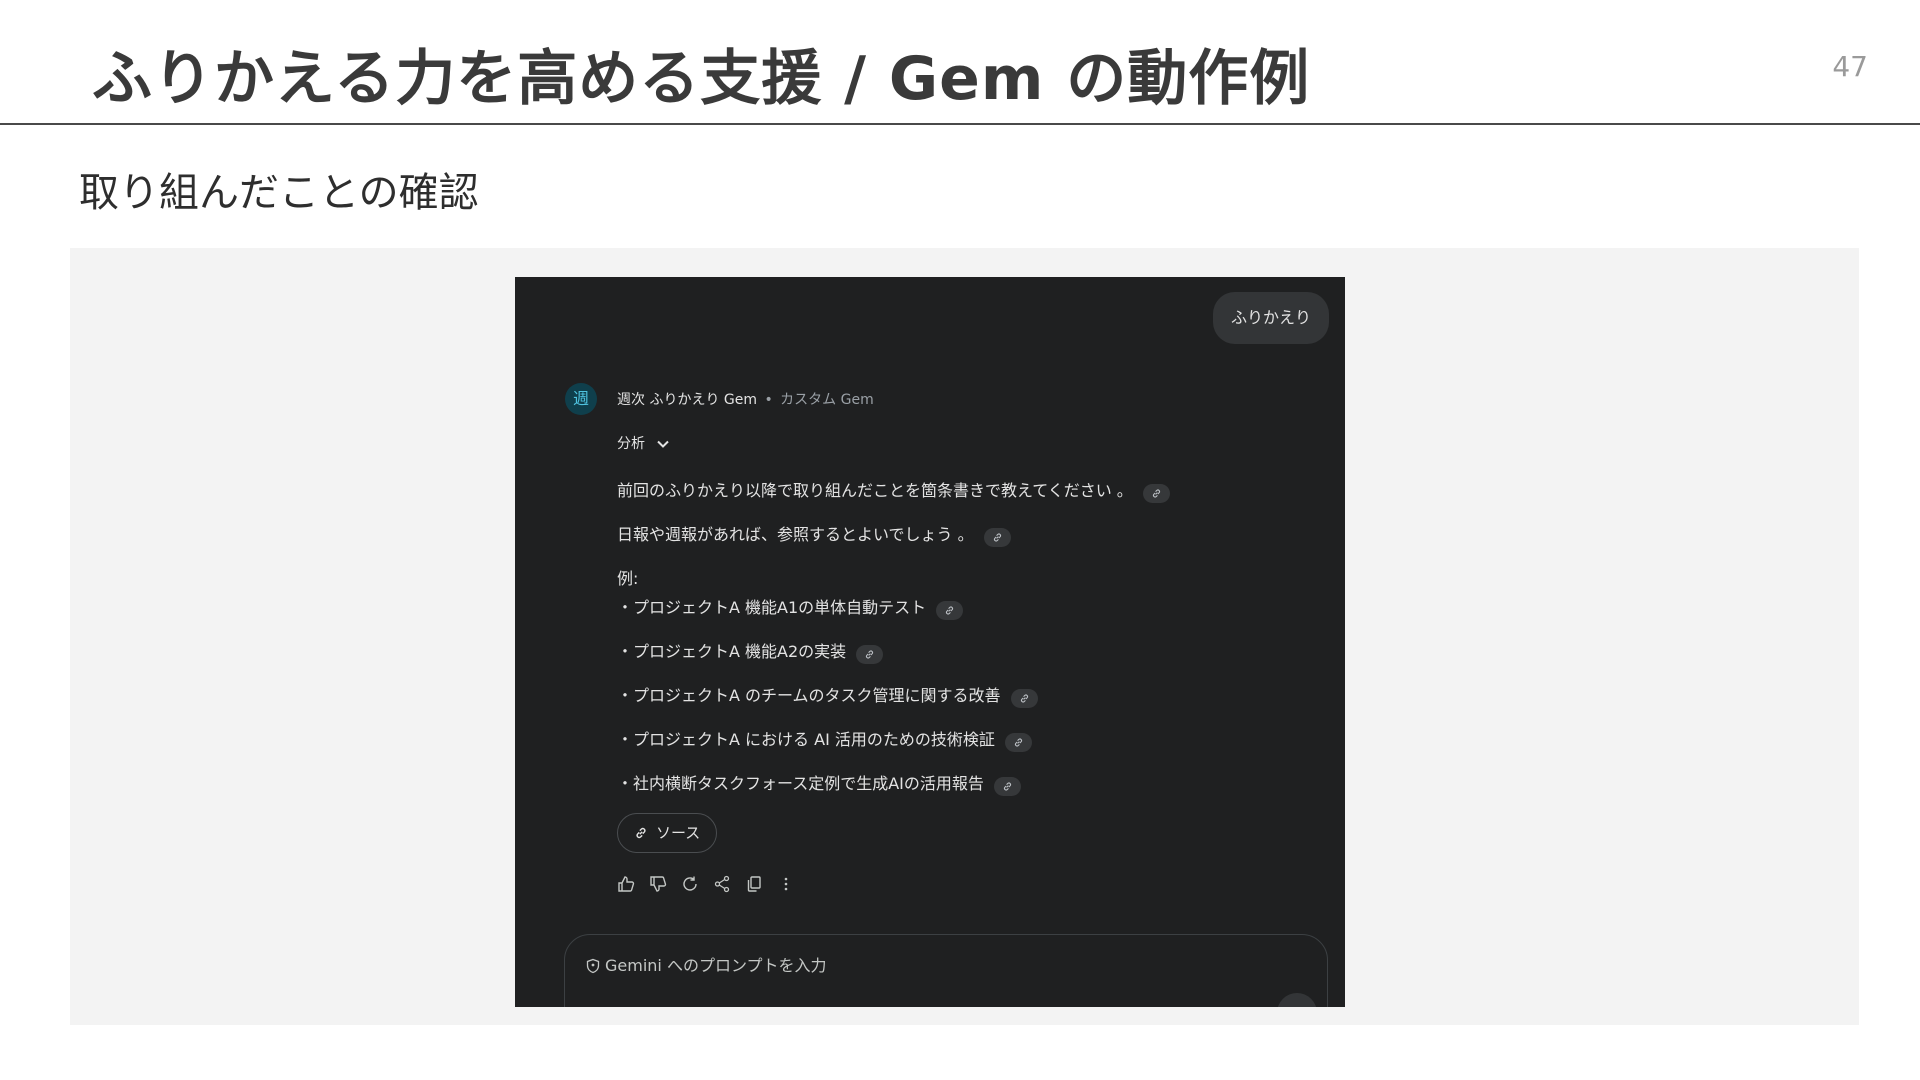 This screenshot has width=1920, height=1080. What do you see at coordinates (723, 885) in the screenshot?
I see `share-icon` at bounding box center [723, 885].